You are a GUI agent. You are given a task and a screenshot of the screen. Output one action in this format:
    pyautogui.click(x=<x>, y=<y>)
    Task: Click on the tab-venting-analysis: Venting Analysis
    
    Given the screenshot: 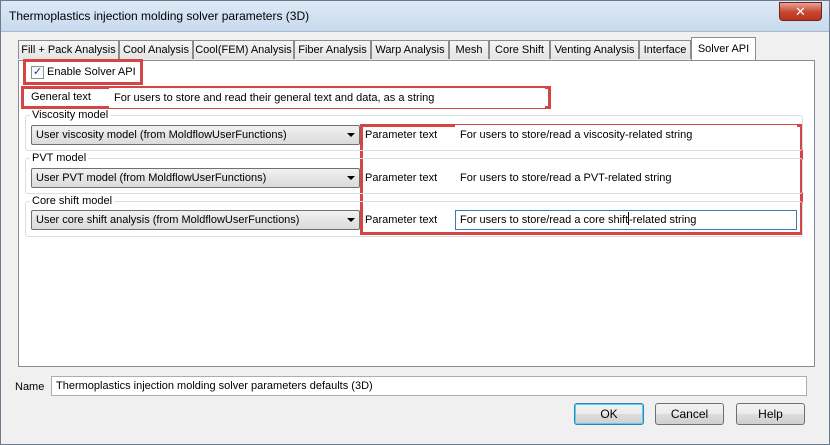 What is the action you would take?
    pyautogui.click(x=594, y=49)
    